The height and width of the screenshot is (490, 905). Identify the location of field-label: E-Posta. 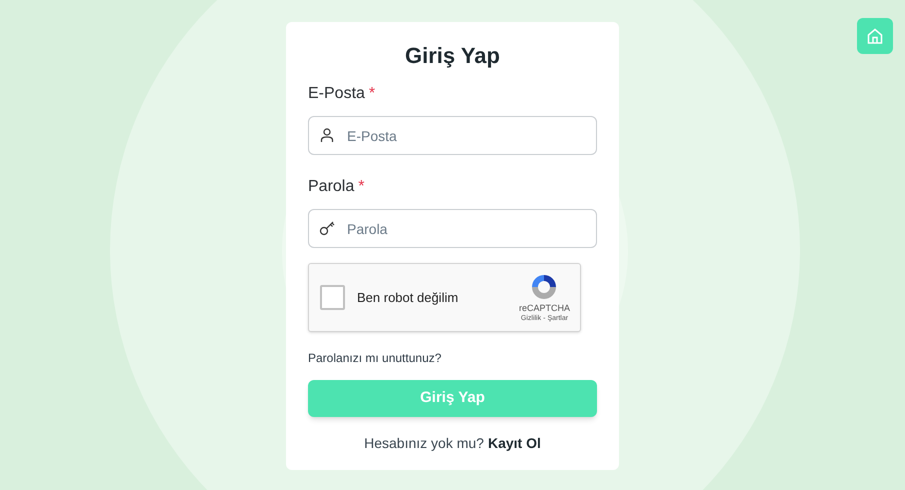
(336, 94).